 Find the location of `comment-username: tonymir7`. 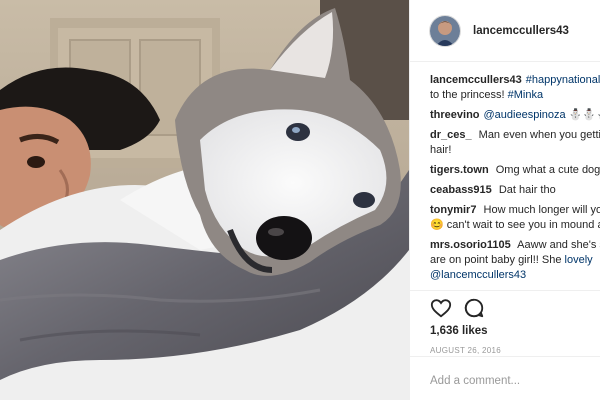

comment-username: tonymir7 is located at coordinates (453, 210).